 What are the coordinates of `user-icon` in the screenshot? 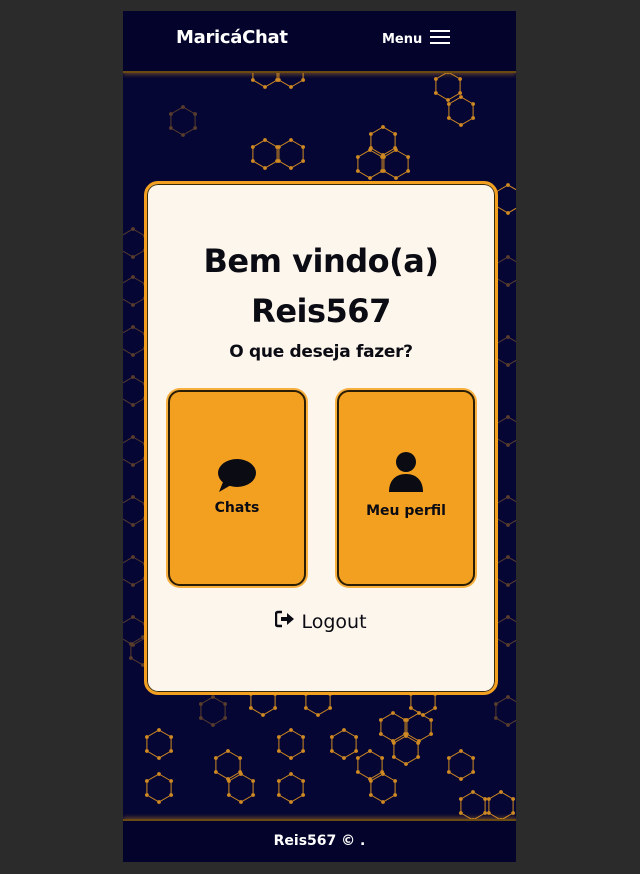 It's located at (406, 472).